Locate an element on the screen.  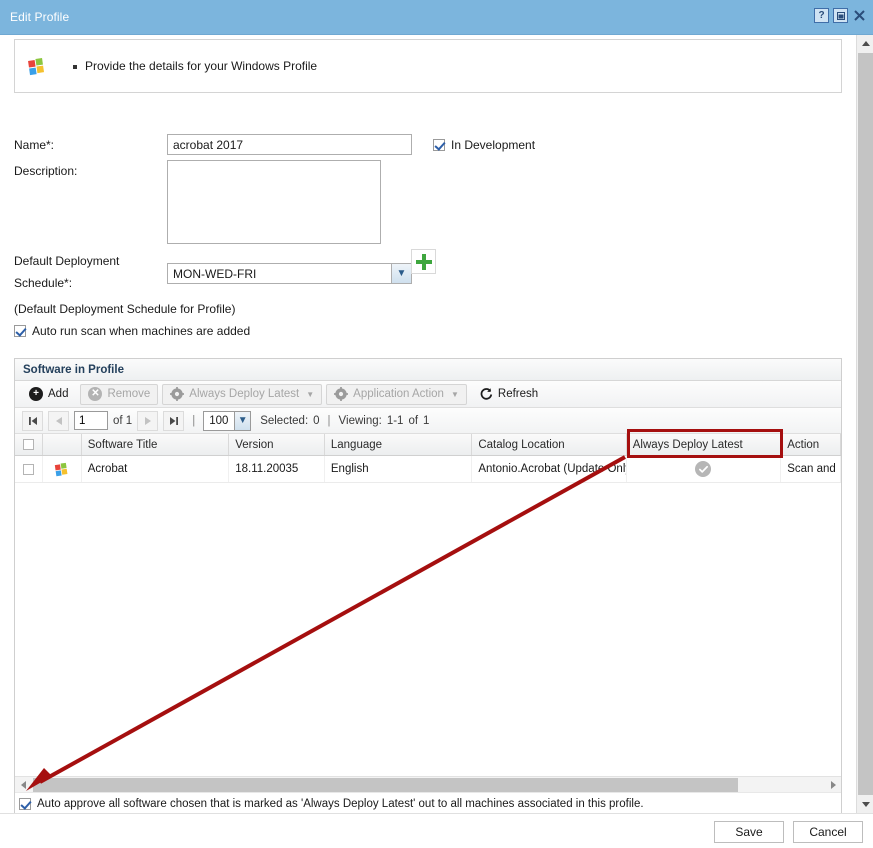
row-icon-cell is located at coordinates (62, 469).